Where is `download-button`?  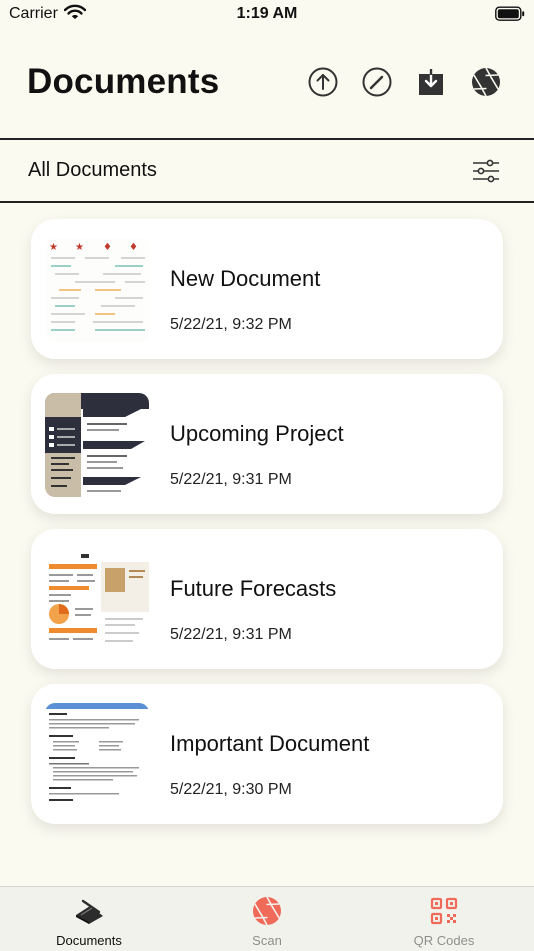 download-button is located at coordinates (431, 82).